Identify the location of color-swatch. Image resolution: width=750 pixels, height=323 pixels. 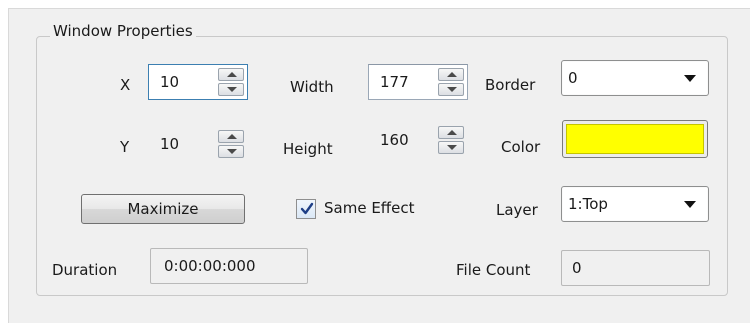
(635, 139).